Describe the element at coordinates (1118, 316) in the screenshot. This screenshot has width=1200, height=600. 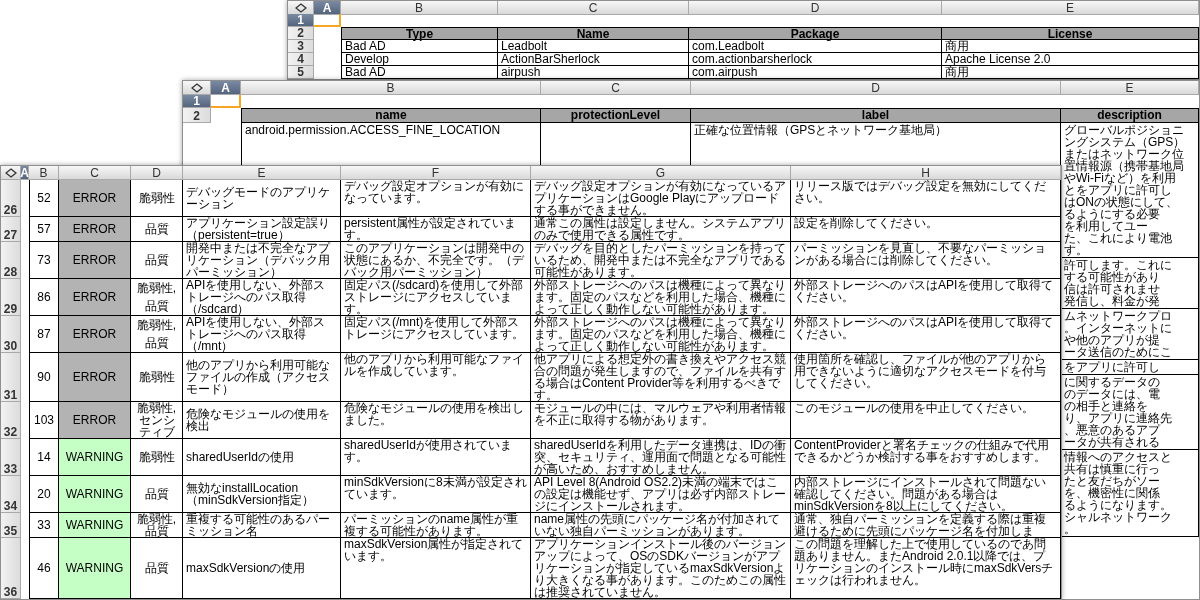
I see `text-line: ムネットワークプロ` at that location.